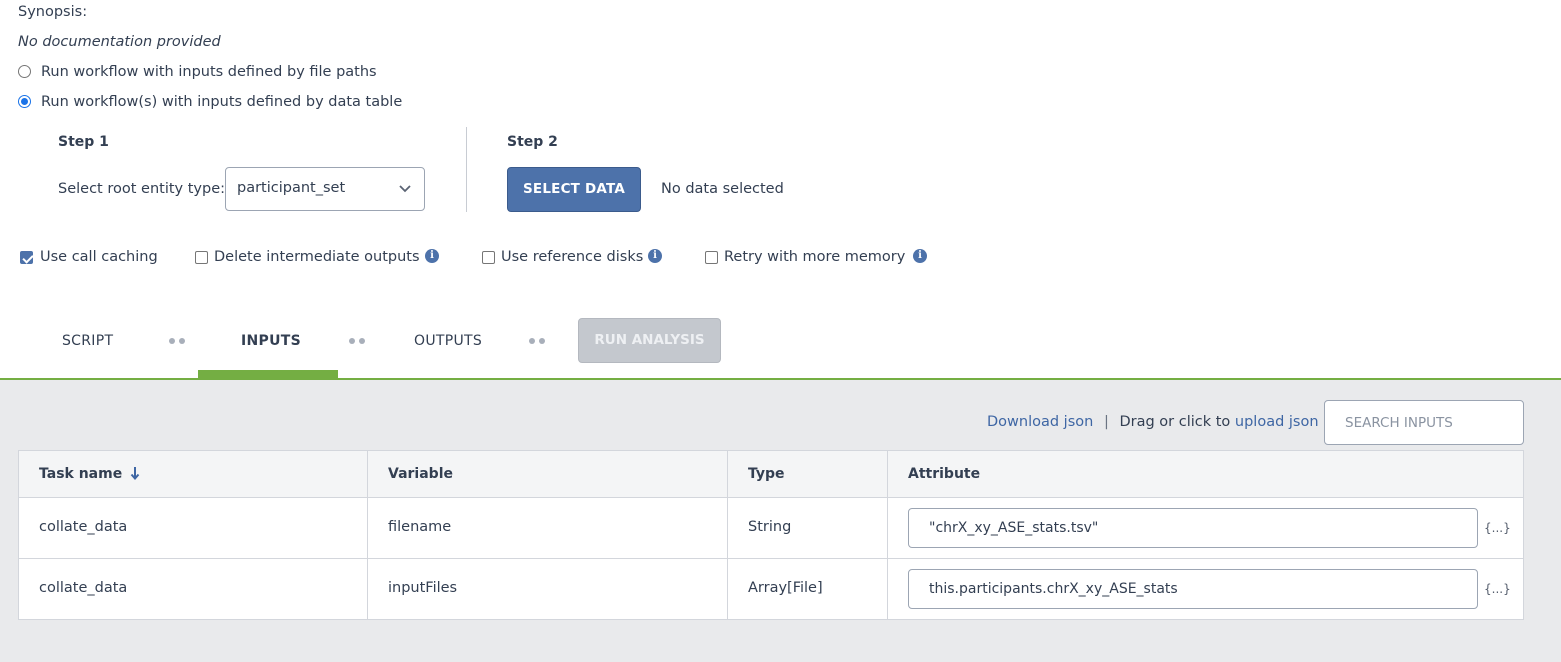 The image size is (1561, 662). I want to click on radio-data-table-control, so click(24, 101).